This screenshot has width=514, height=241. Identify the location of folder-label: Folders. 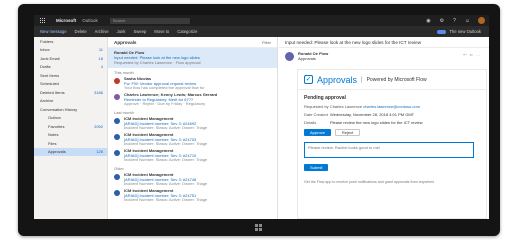
(47, 41).